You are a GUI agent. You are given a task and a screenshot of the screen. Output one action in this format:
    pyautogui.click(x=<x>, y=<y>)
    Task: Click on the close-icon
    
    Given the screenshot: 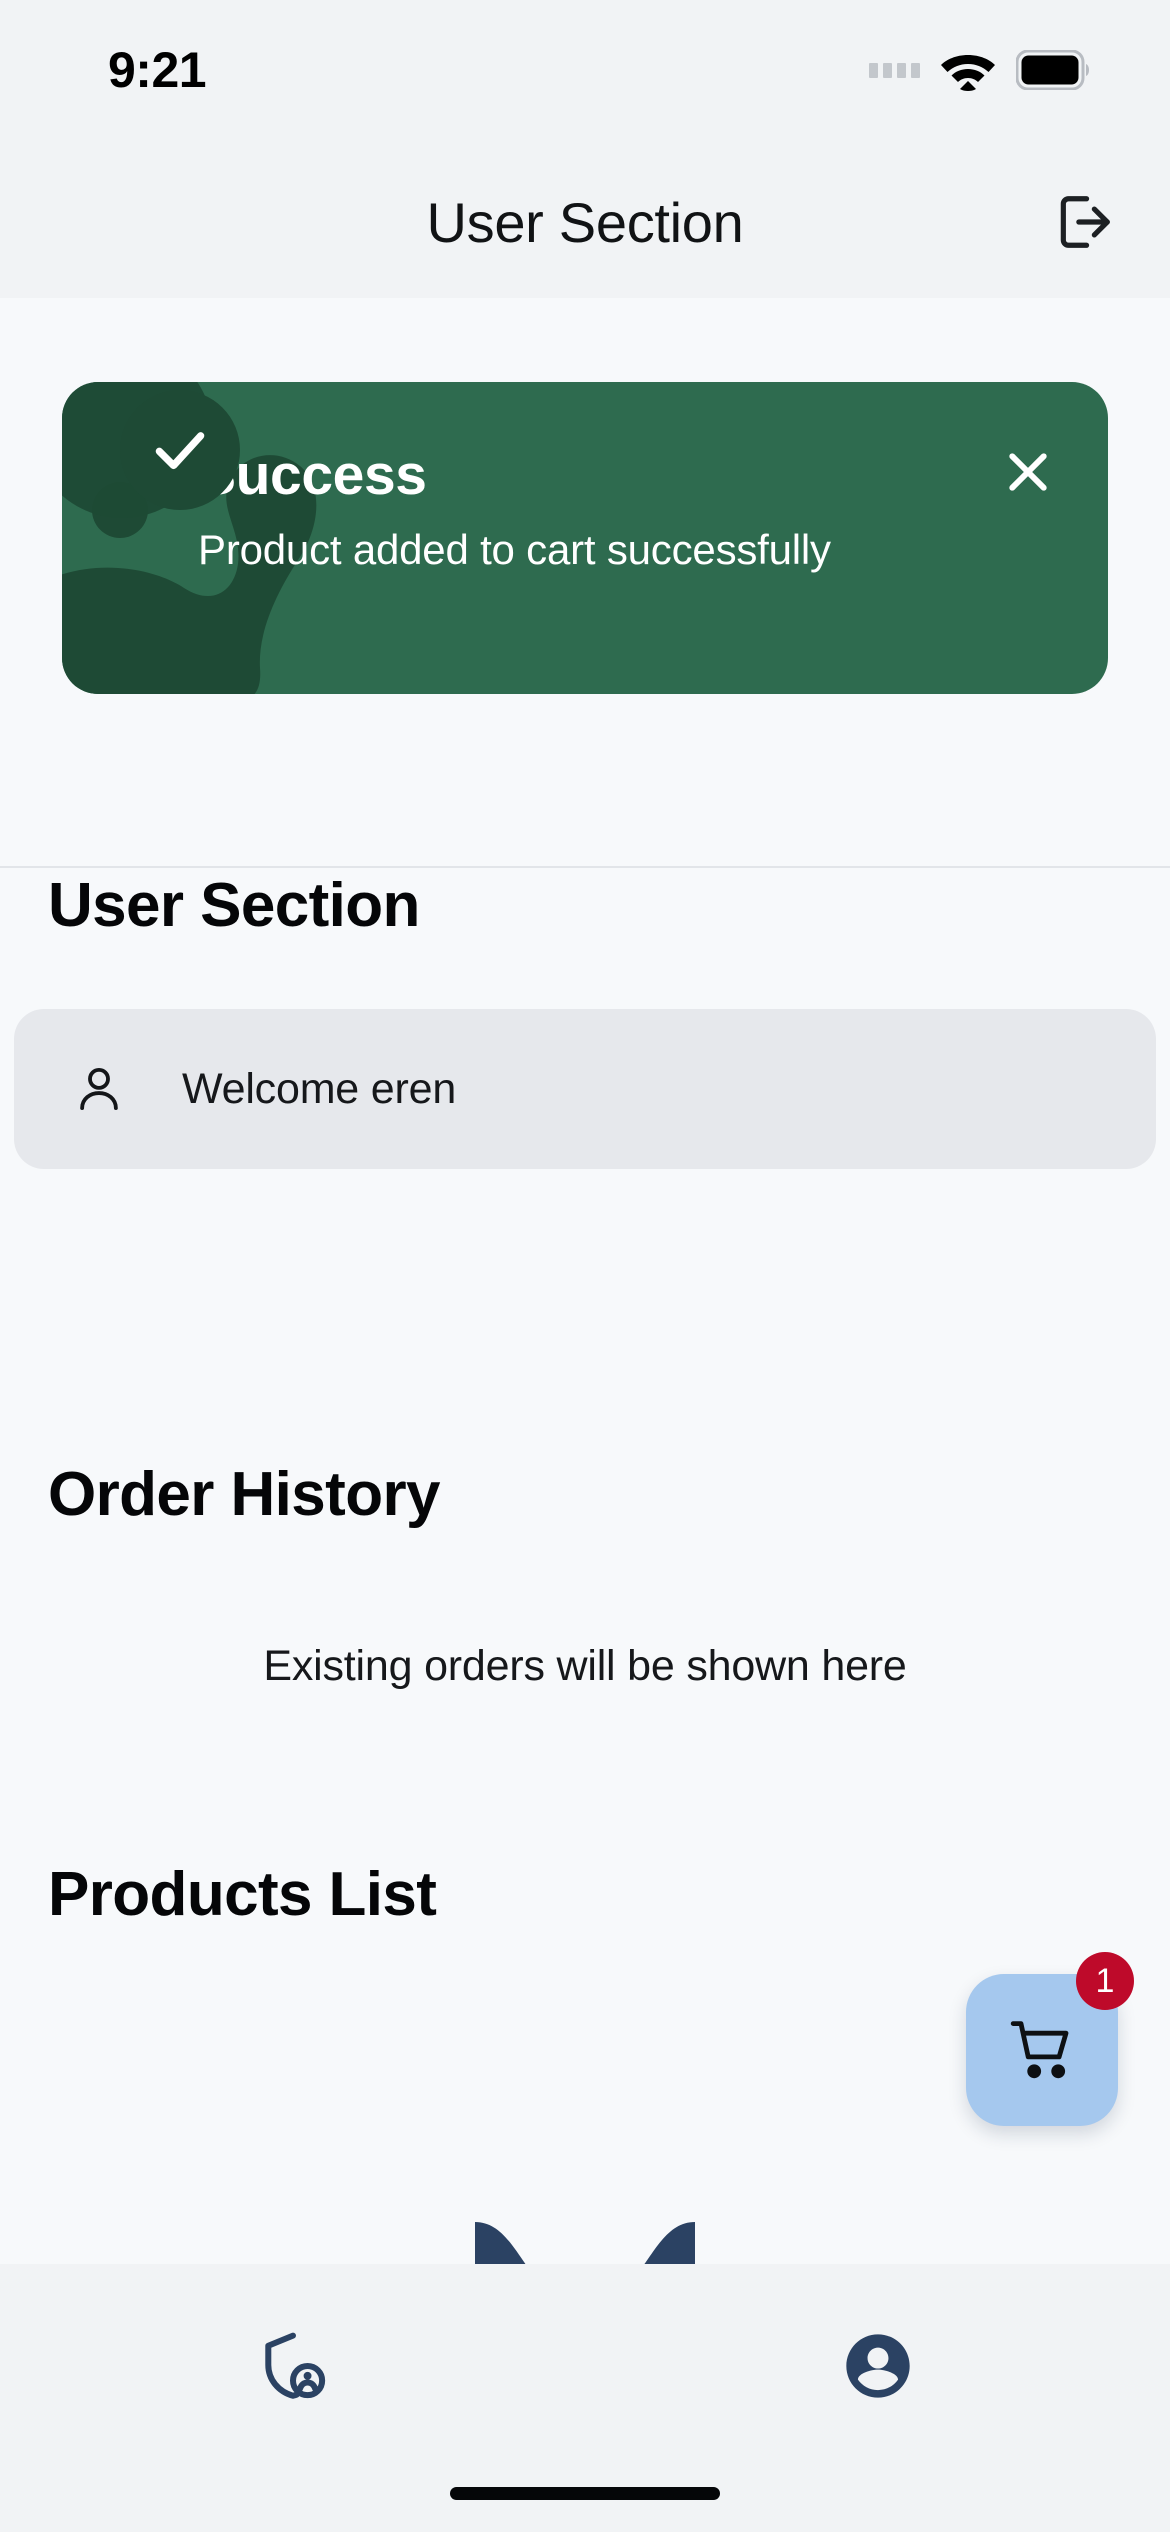 What is the action you would take?
    pyautogui.click(x=1028, y=472)
    